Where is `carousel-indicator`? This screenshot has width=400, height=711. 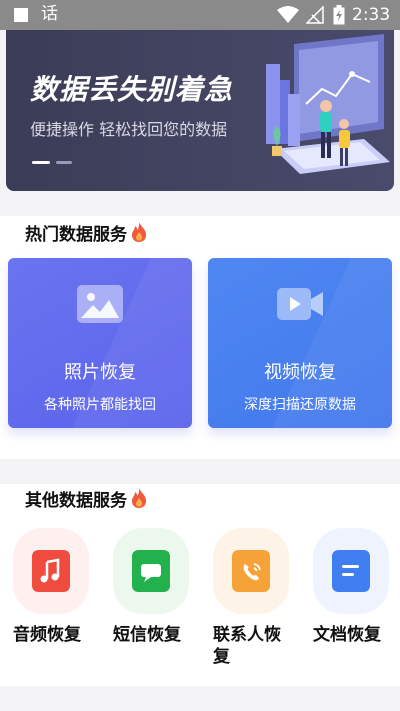 carousel-indicator is located at coordinates (55, 161).